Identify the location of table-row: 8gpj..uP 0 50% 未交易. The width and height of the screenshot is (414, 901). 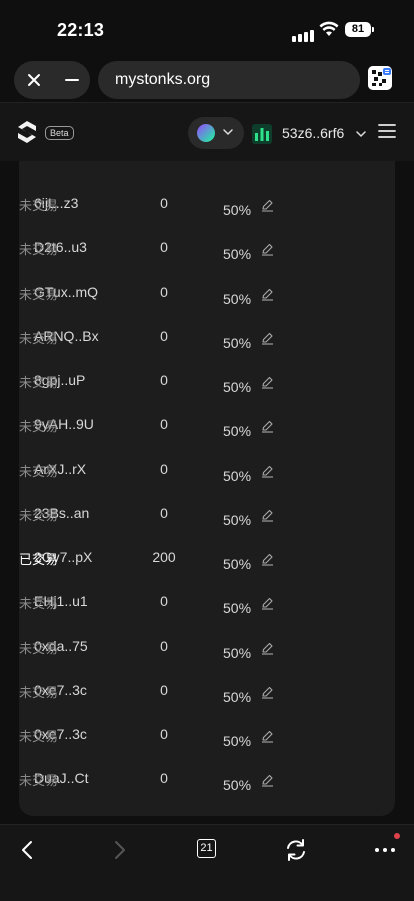
(207, 394).